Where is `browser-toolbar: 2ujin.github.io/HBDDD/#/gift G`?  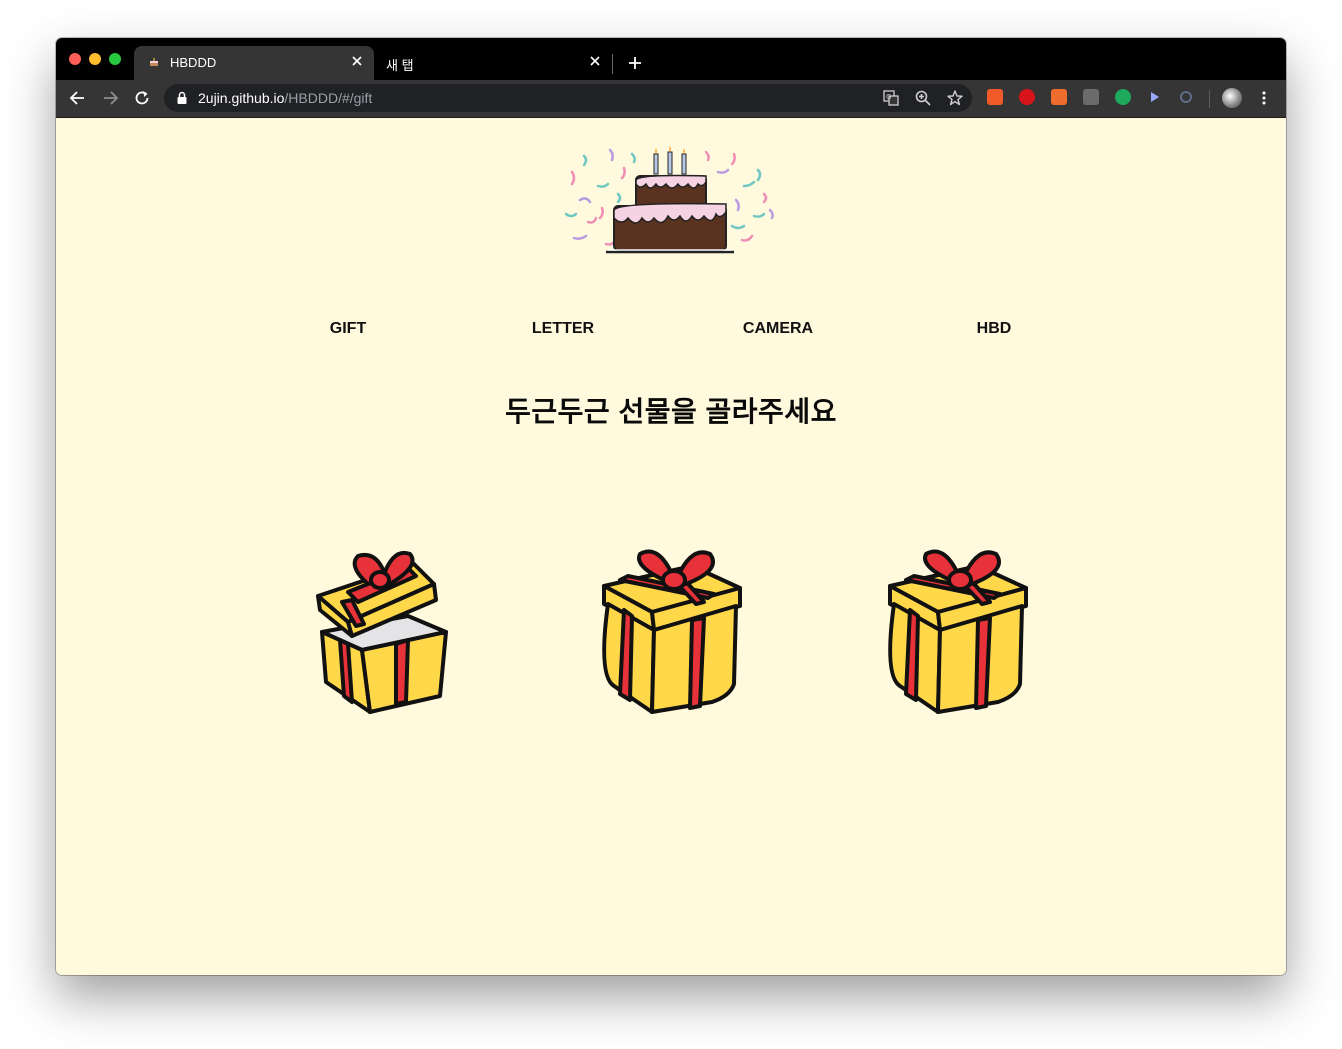
browser-toolbar: 2ujin.github.io/HBDDD/#/gift G is located at coordinates (671, 99).